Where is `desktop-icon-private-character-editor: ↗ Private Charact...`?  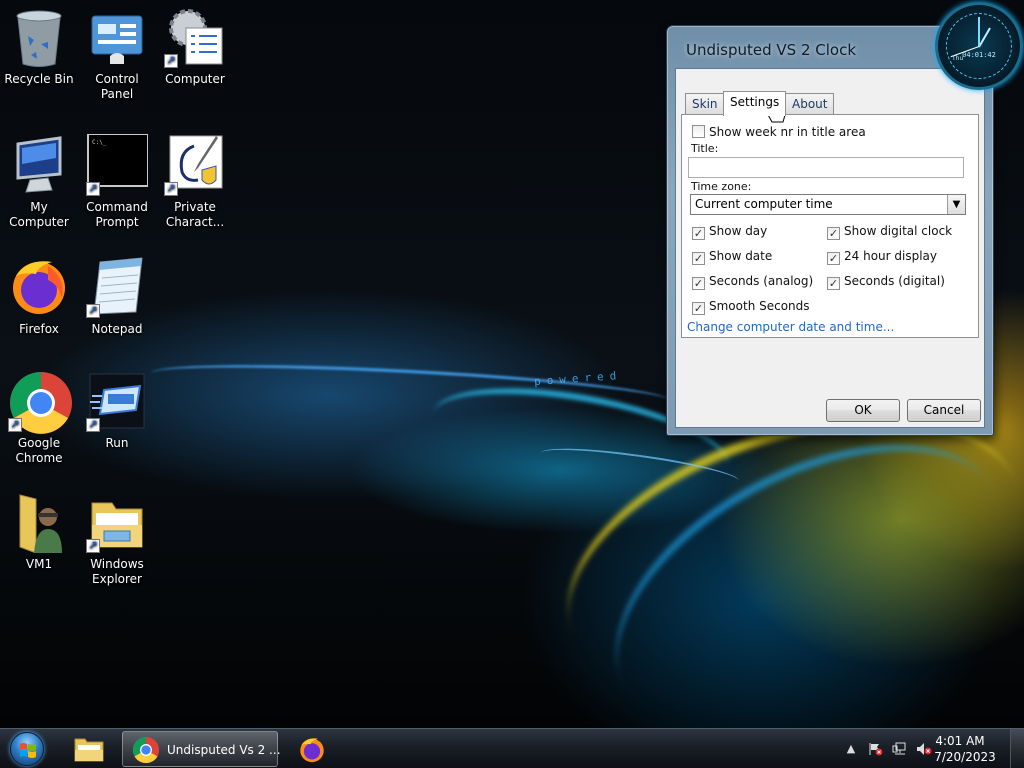
desktop-icon-private-character-editor: ↗ Private Charact... is located at coordinates (195, 182).